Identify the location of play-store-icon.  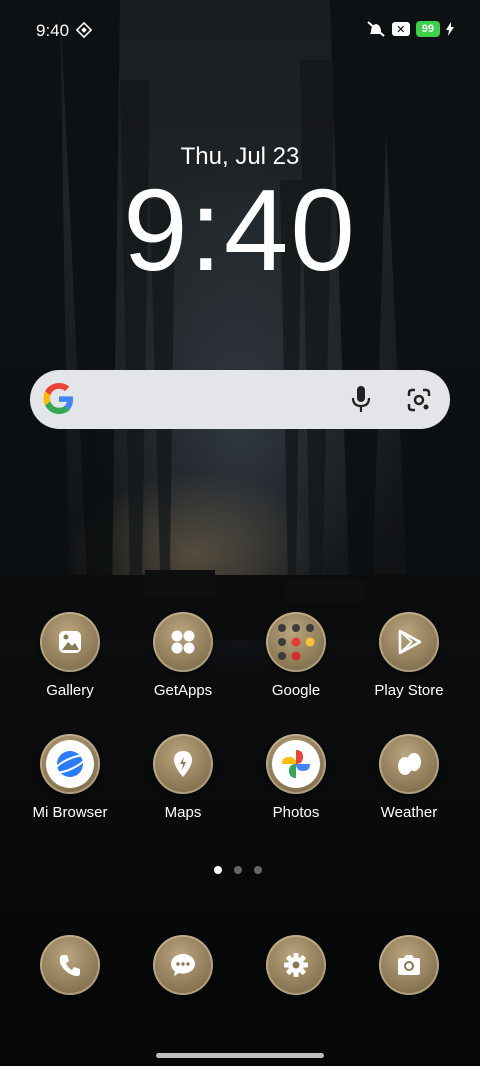
(409, 642).